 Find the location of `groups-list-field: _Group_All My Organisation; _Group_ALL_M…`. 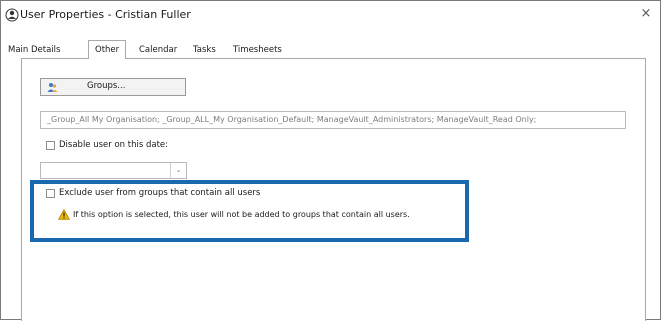

groups-list-field: _Group_All My Organisation; _Group_ALL_M… is located at coordinates (333, 120).